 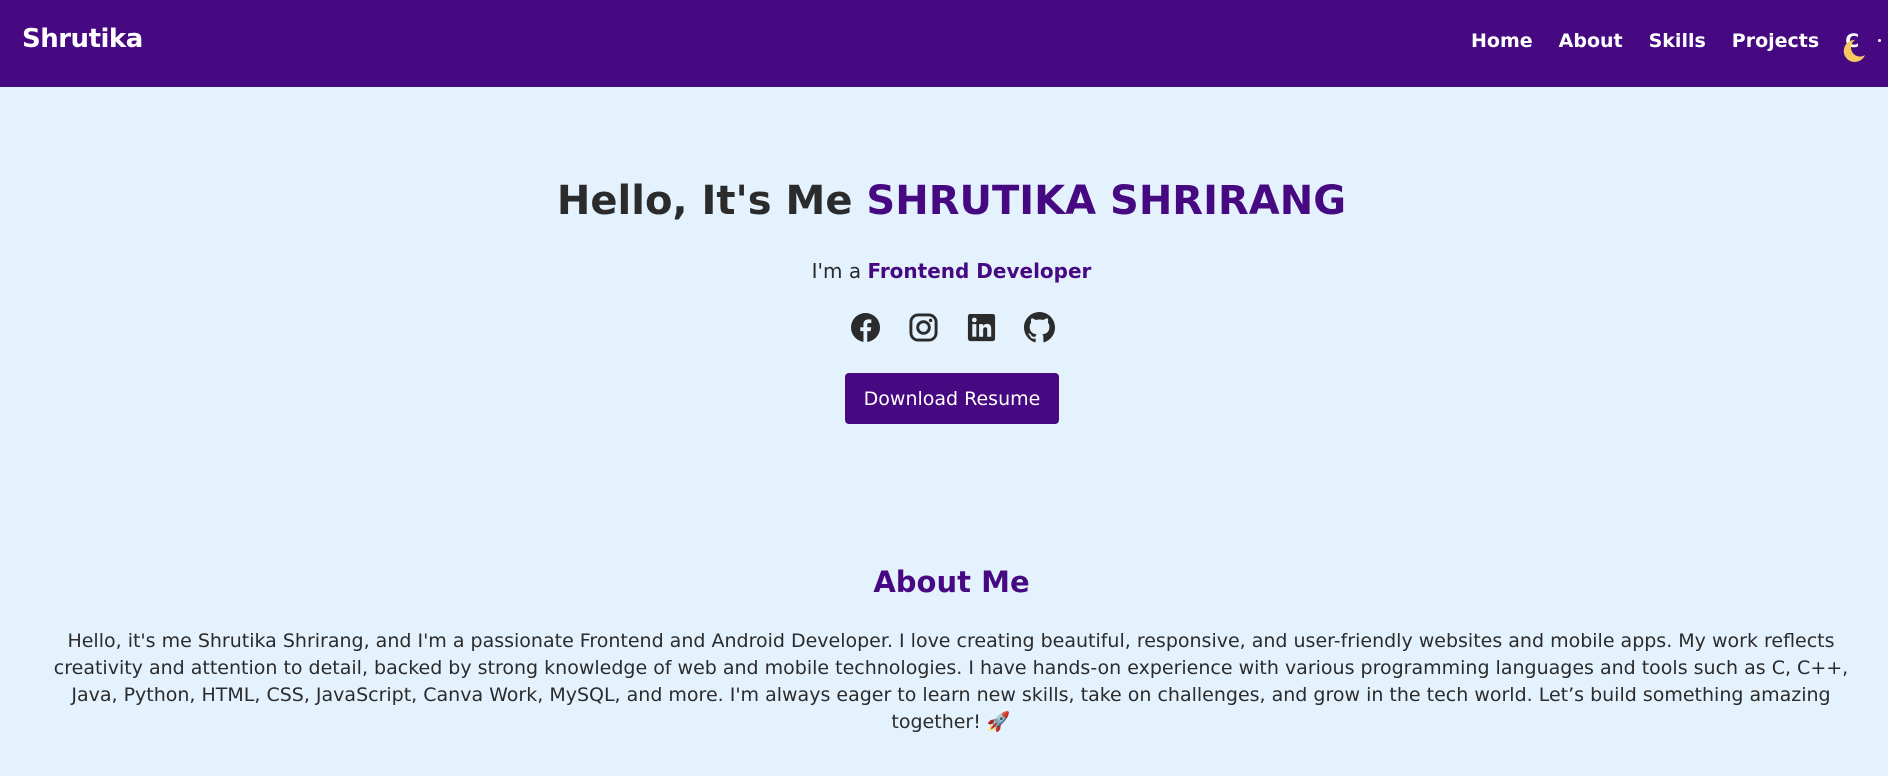 I want to click on hero-greeting: Hello, It's Me, so click(x=711, y=201).